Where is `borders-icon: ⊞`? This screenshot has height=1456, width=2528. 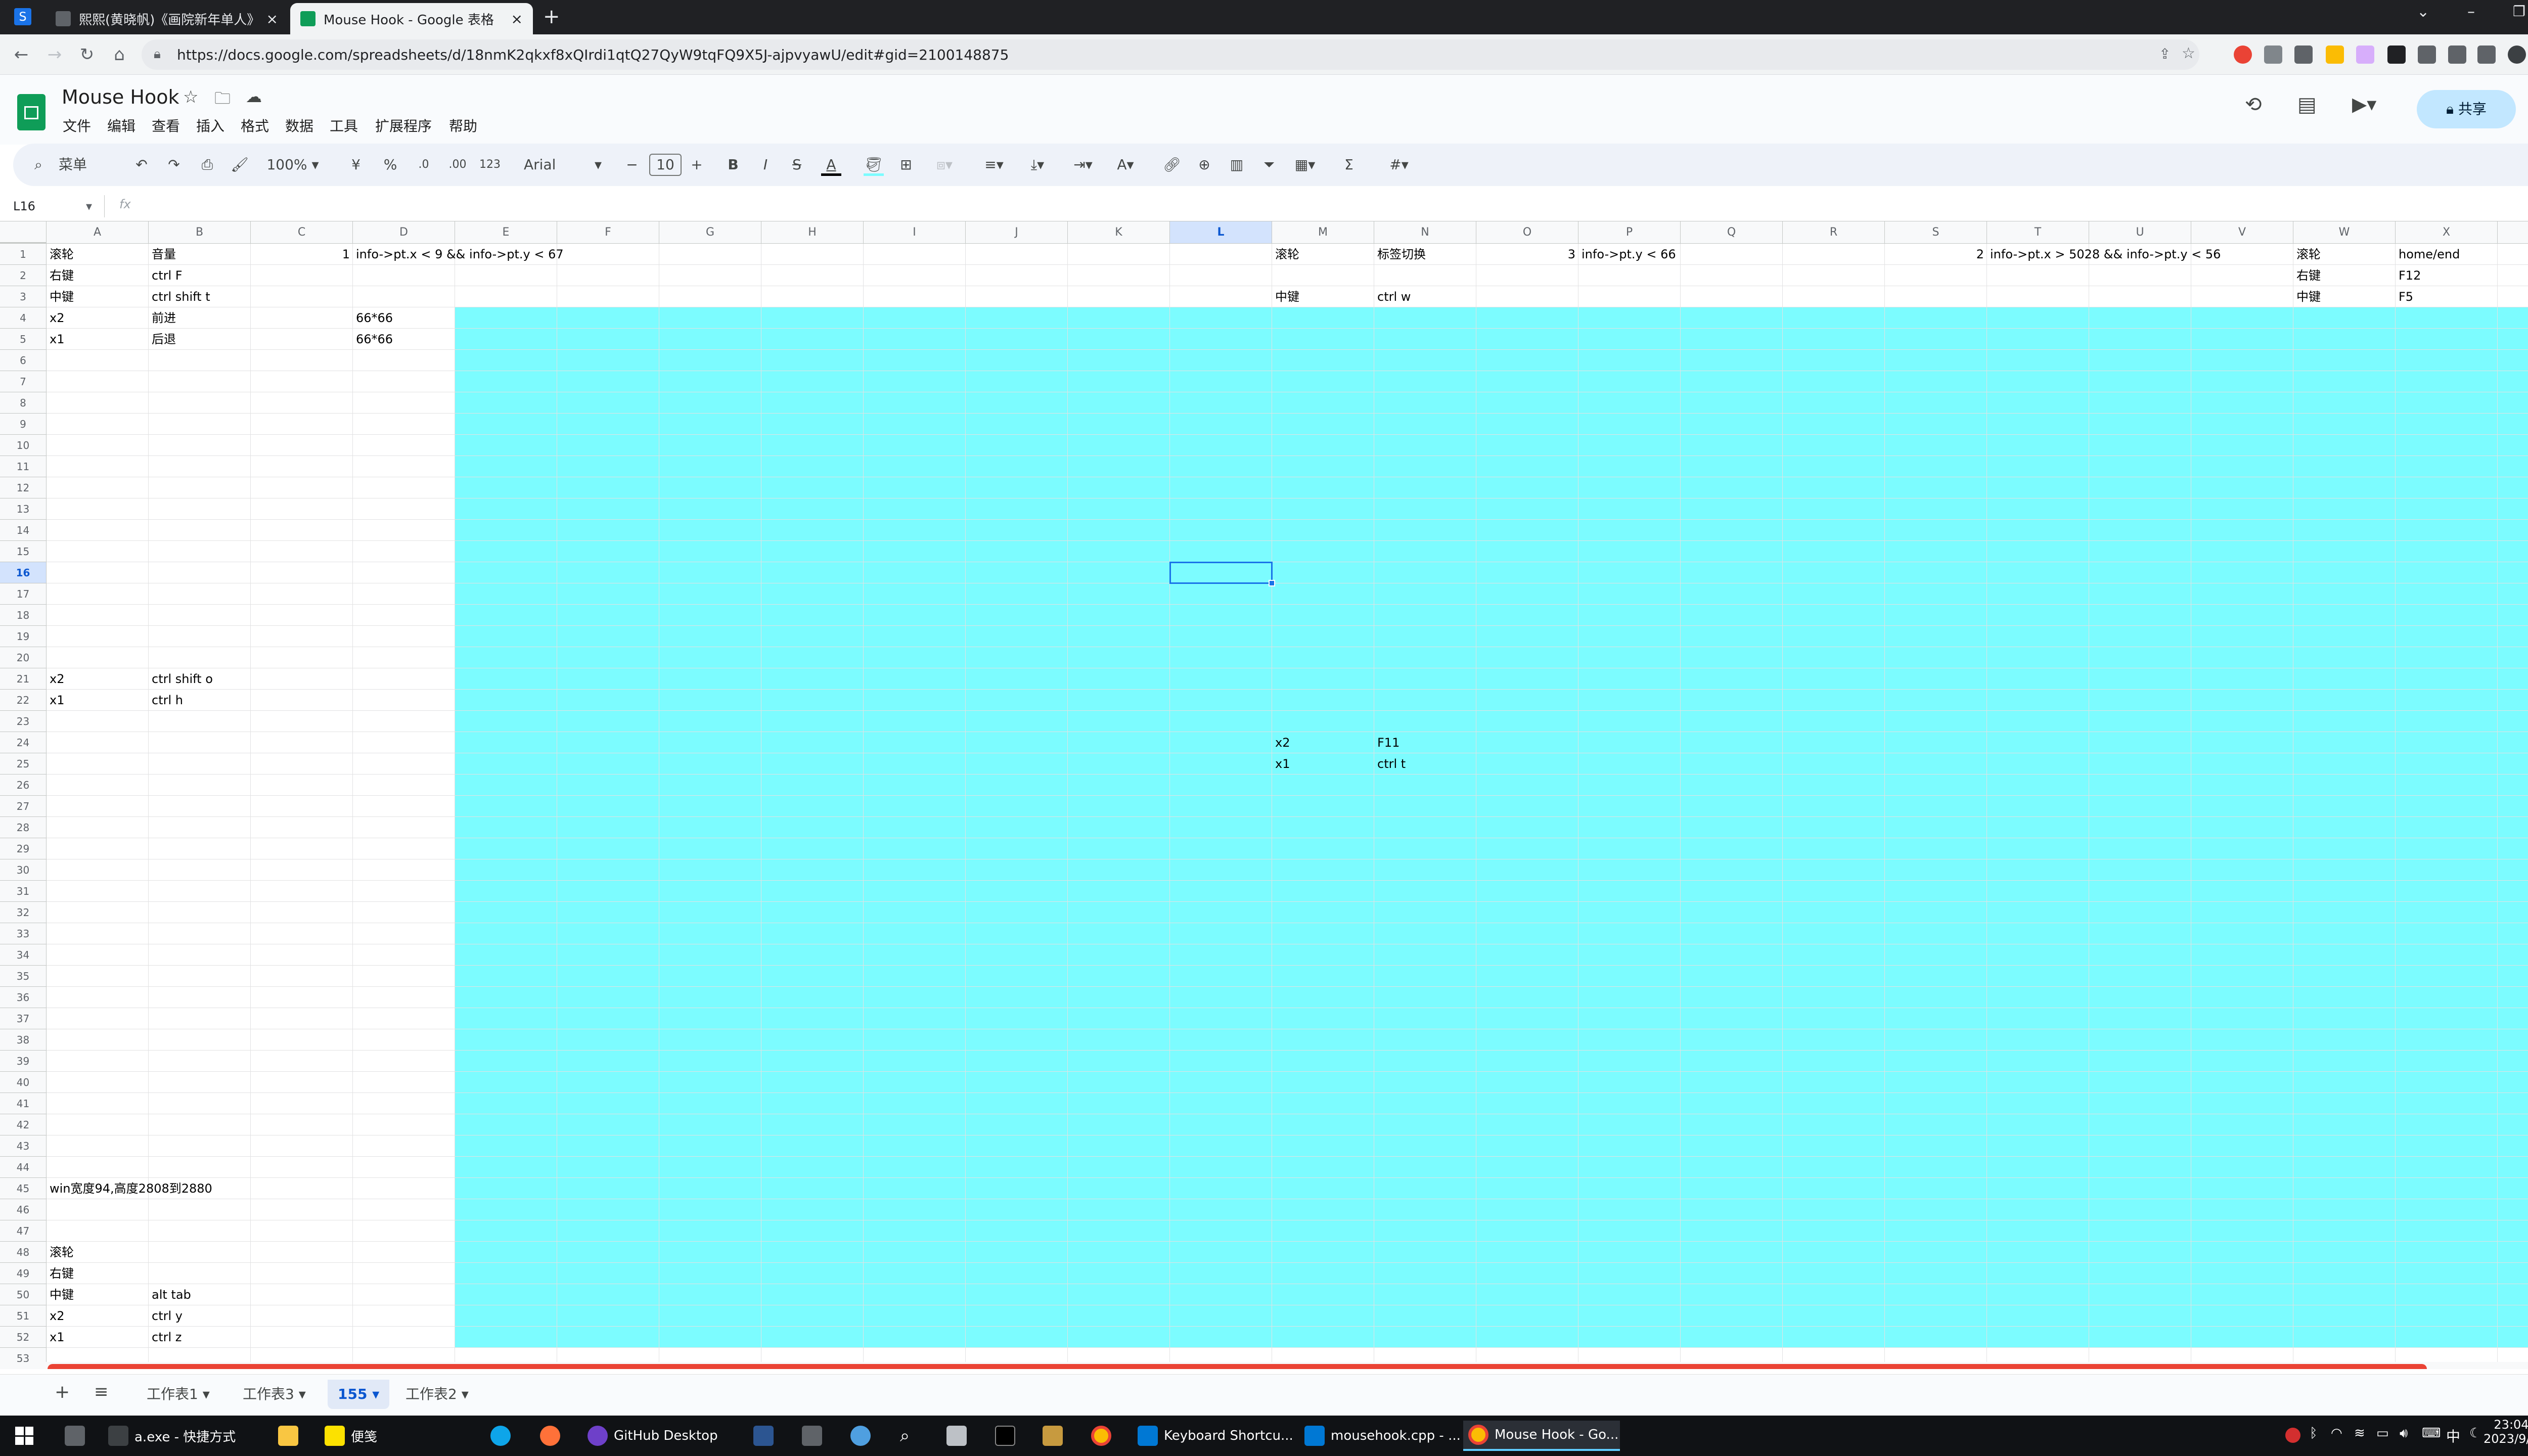 borders-icon: ⊞ is located at coordinates (906, 165).